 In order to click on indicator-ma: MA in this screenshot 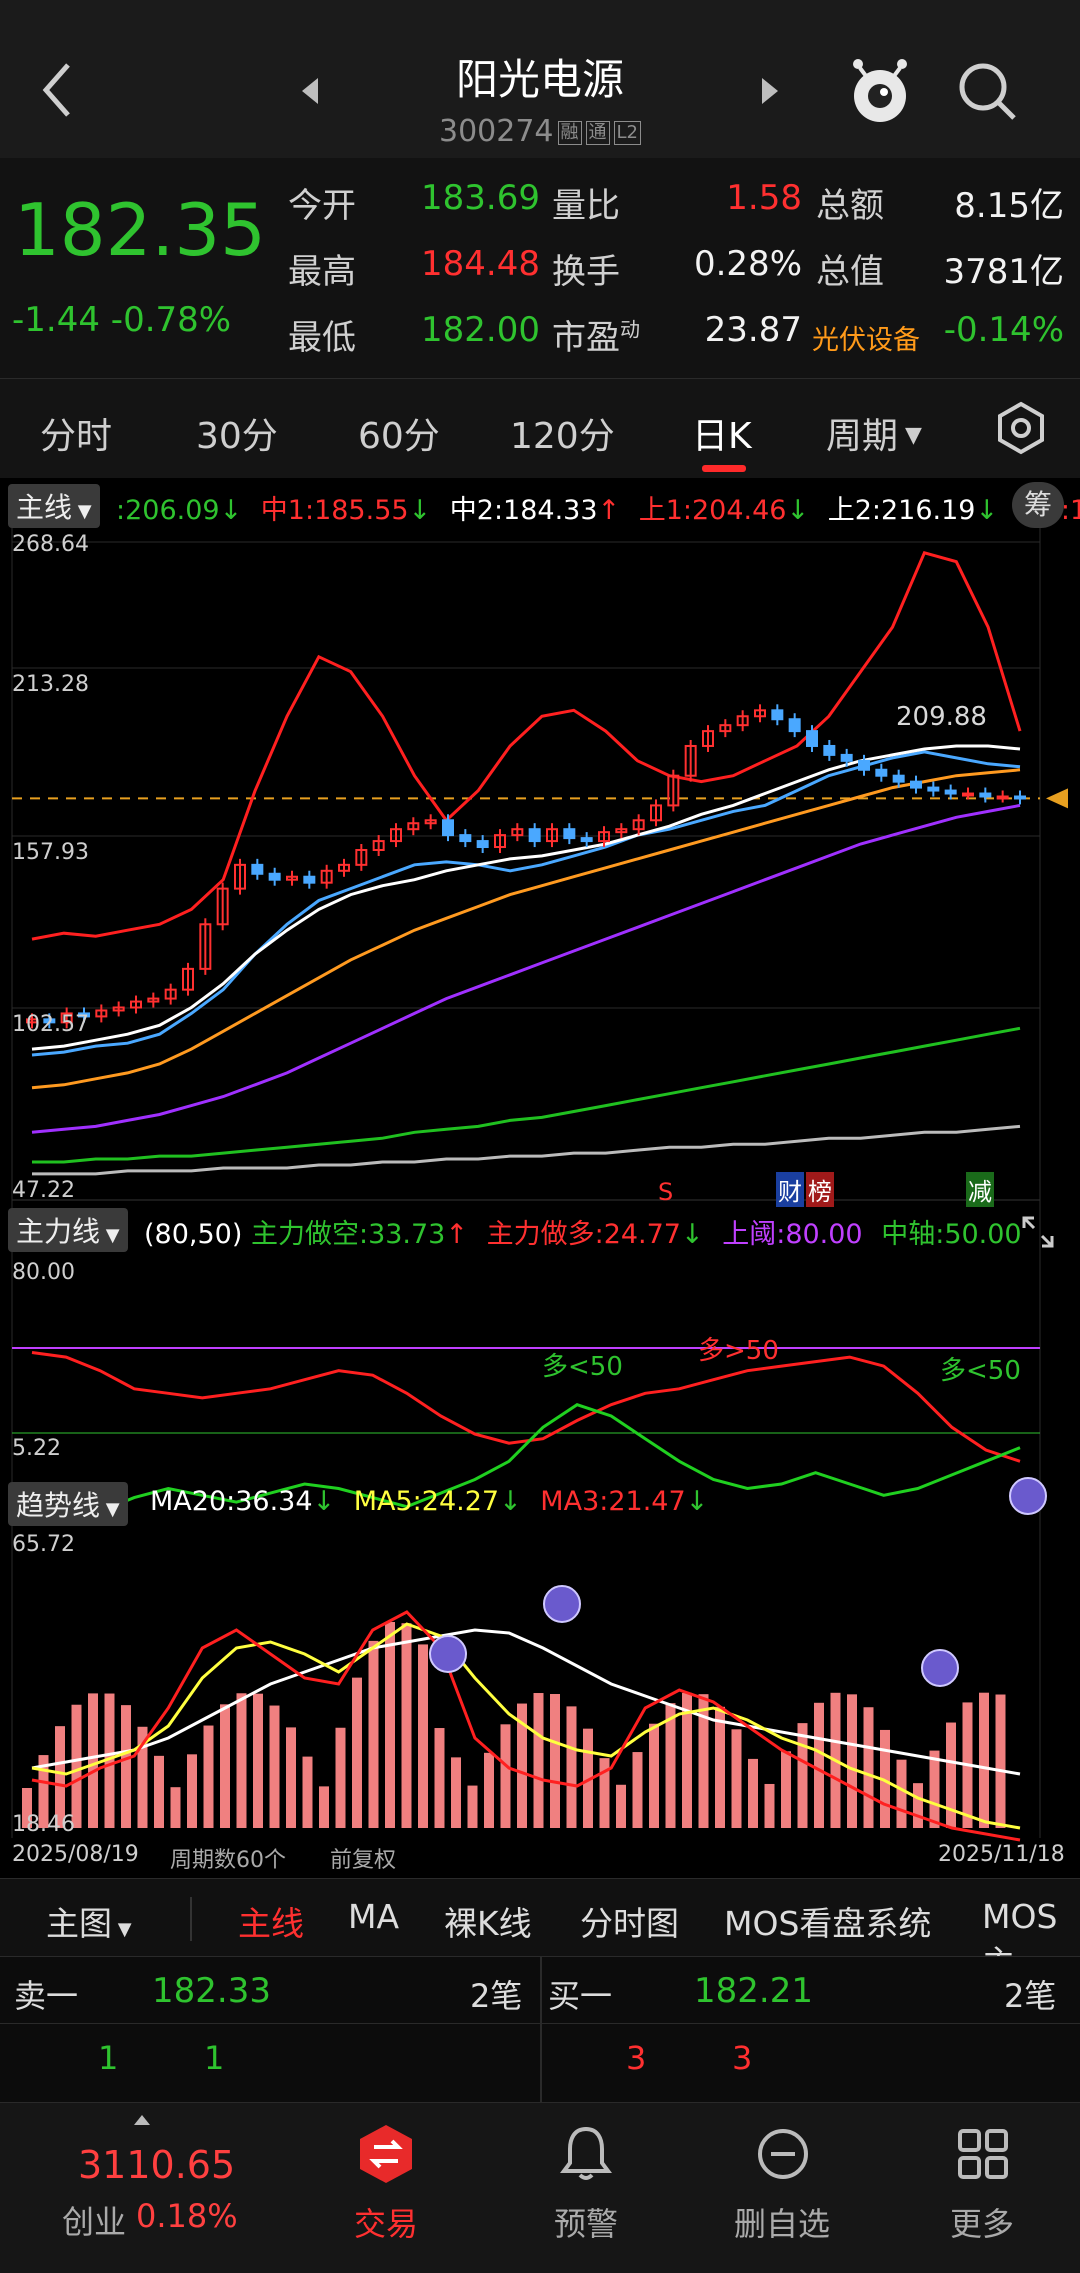, I will do `click(373, 1916)`.